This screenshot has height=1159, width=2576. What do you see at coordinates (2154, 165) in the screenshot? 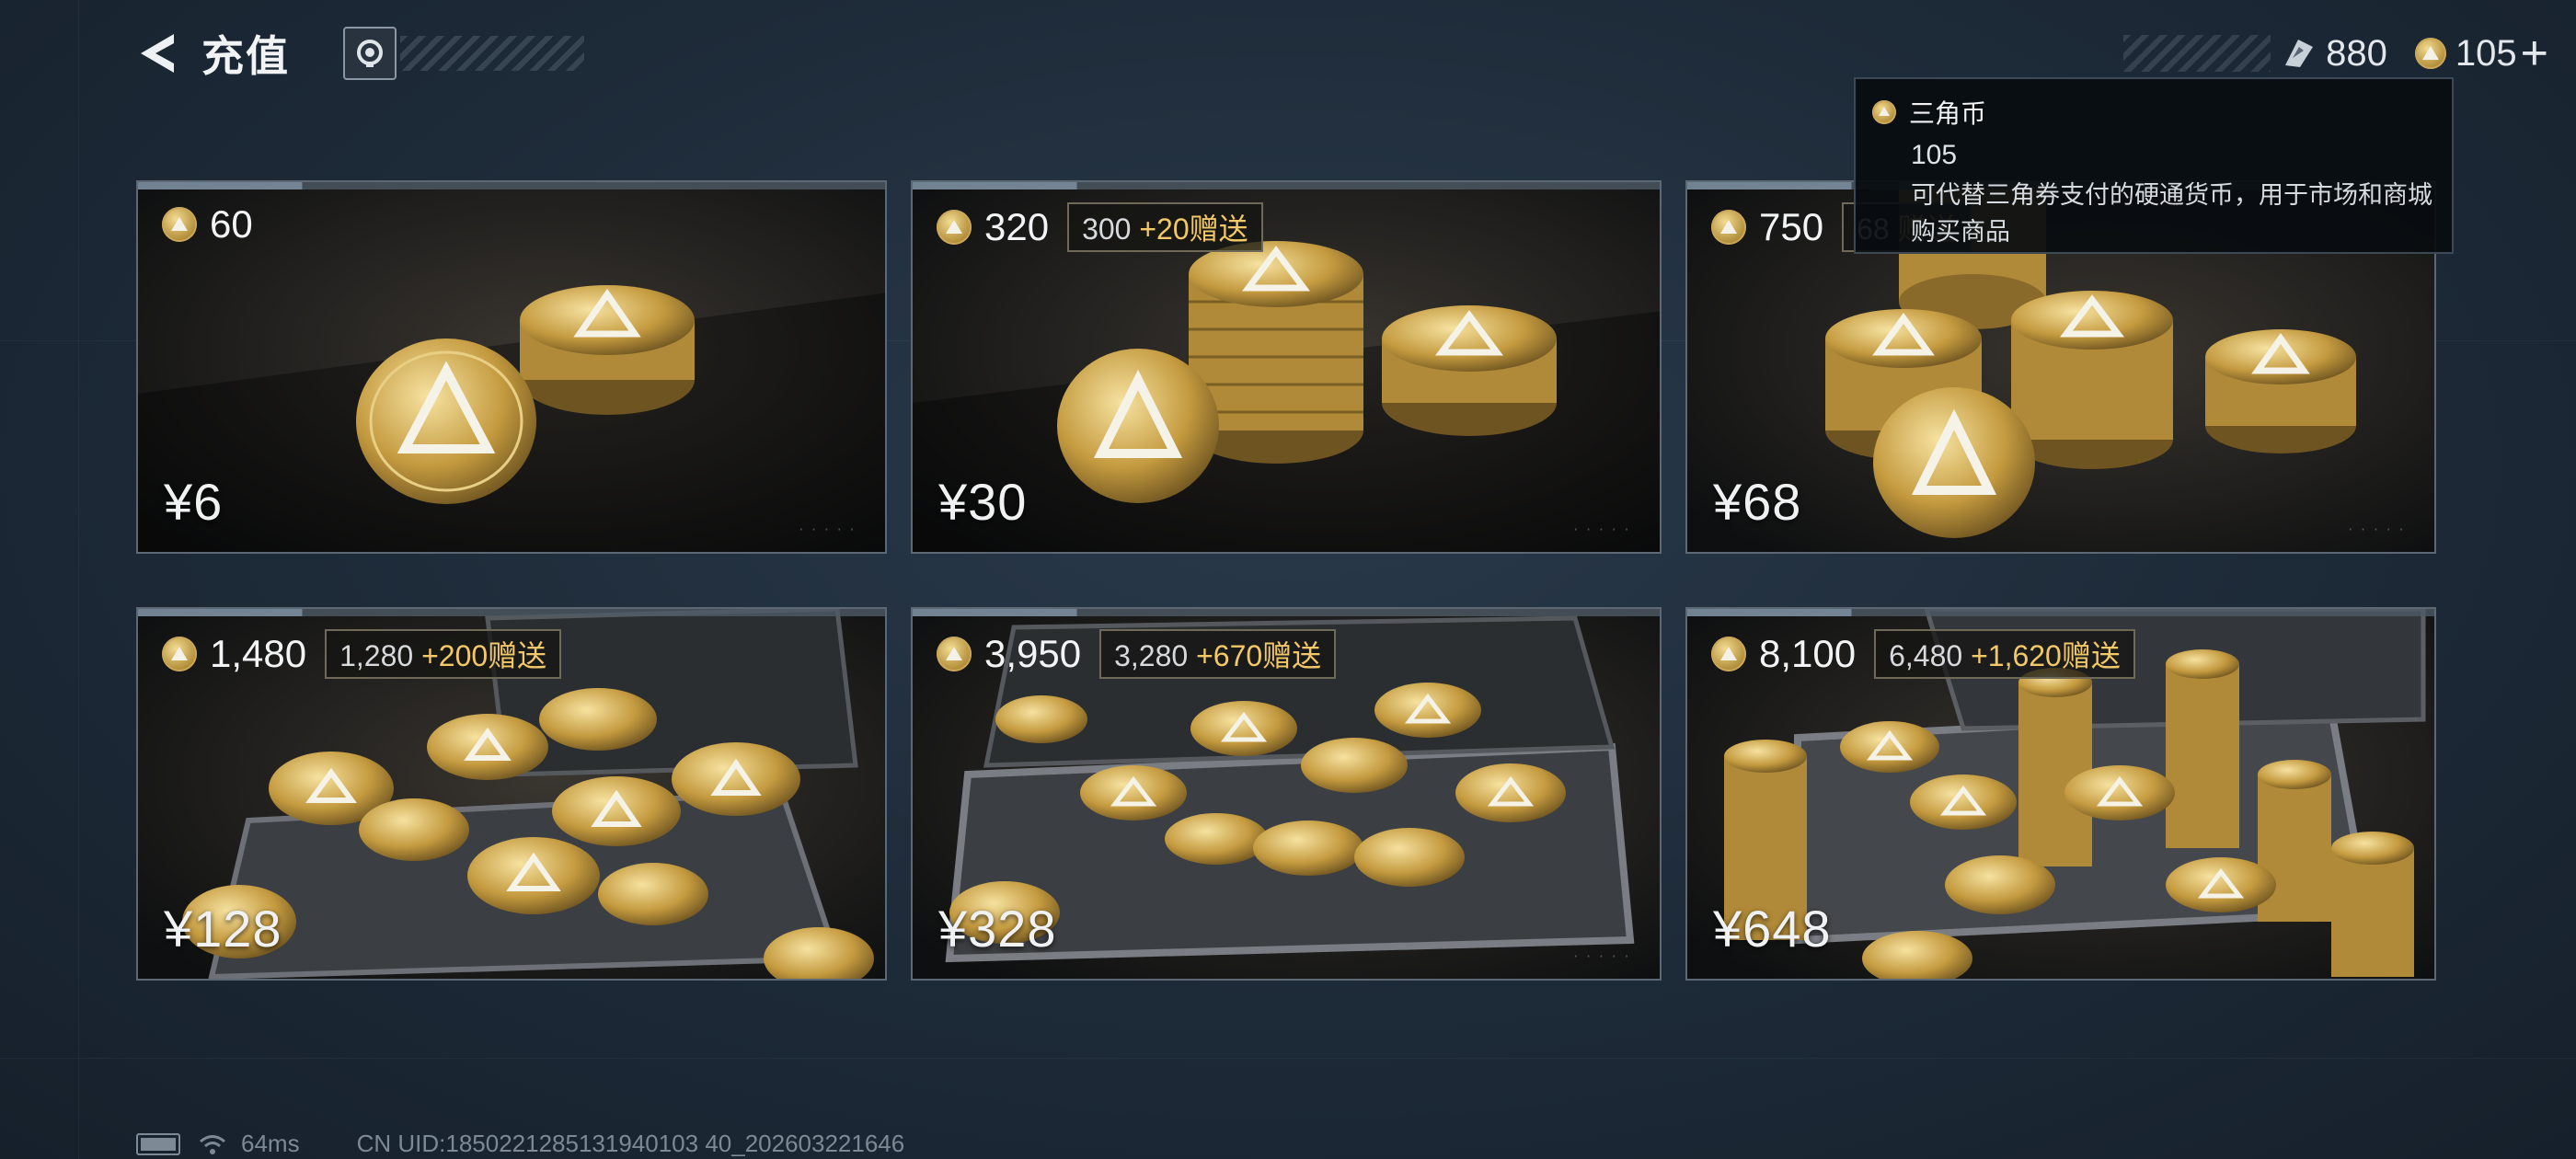
I see `currency-tooltip: 三角币 105 可代替三角券支付的硬通货币，用于市场和商城购买商品` at bounding box center [2154, 165].